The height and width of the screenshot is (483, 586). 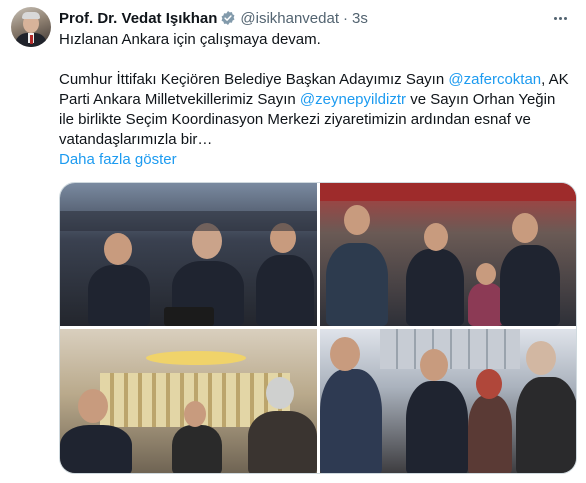 I want to click on show-more-link: Daha fazla göster, so click(x=118, y=160).